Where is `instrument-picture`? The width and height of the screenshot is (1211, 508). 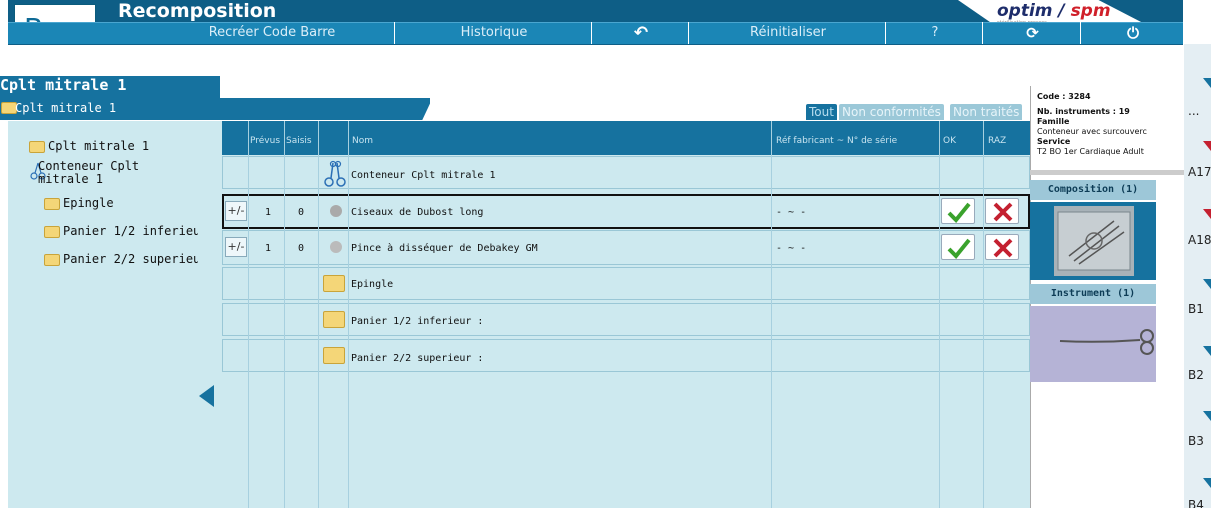
instrument-picture is located at coordinates (1093, 344).